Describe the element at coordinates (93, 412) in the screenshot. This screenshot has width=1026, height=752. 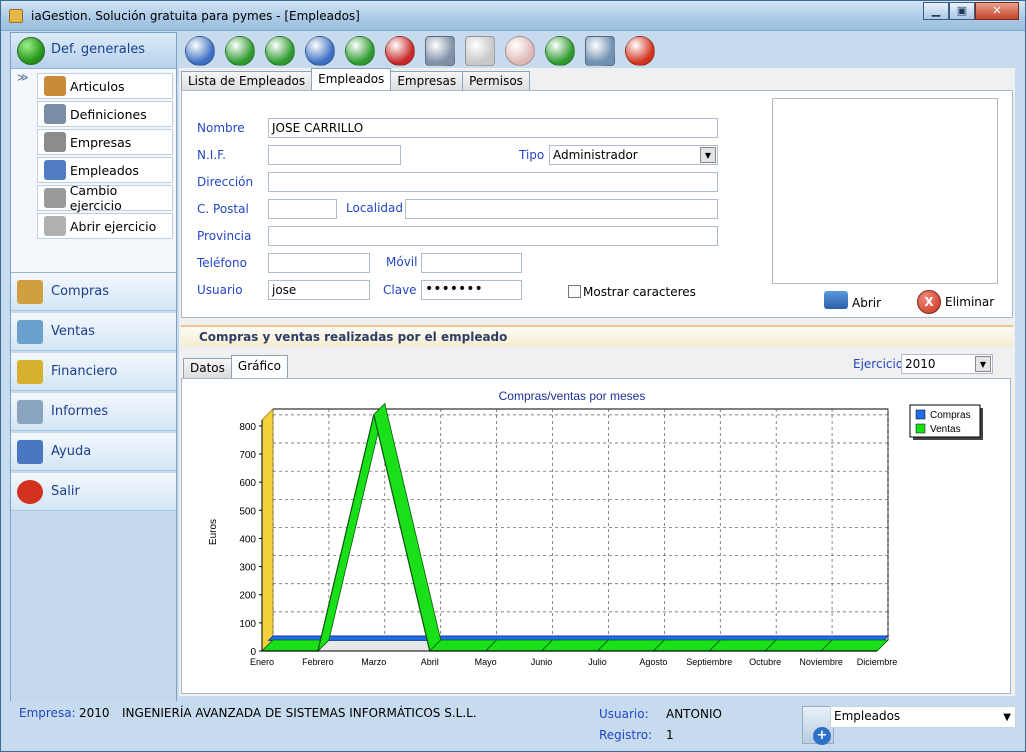
I see `sidebar-menu-informes: Informes` at that location.